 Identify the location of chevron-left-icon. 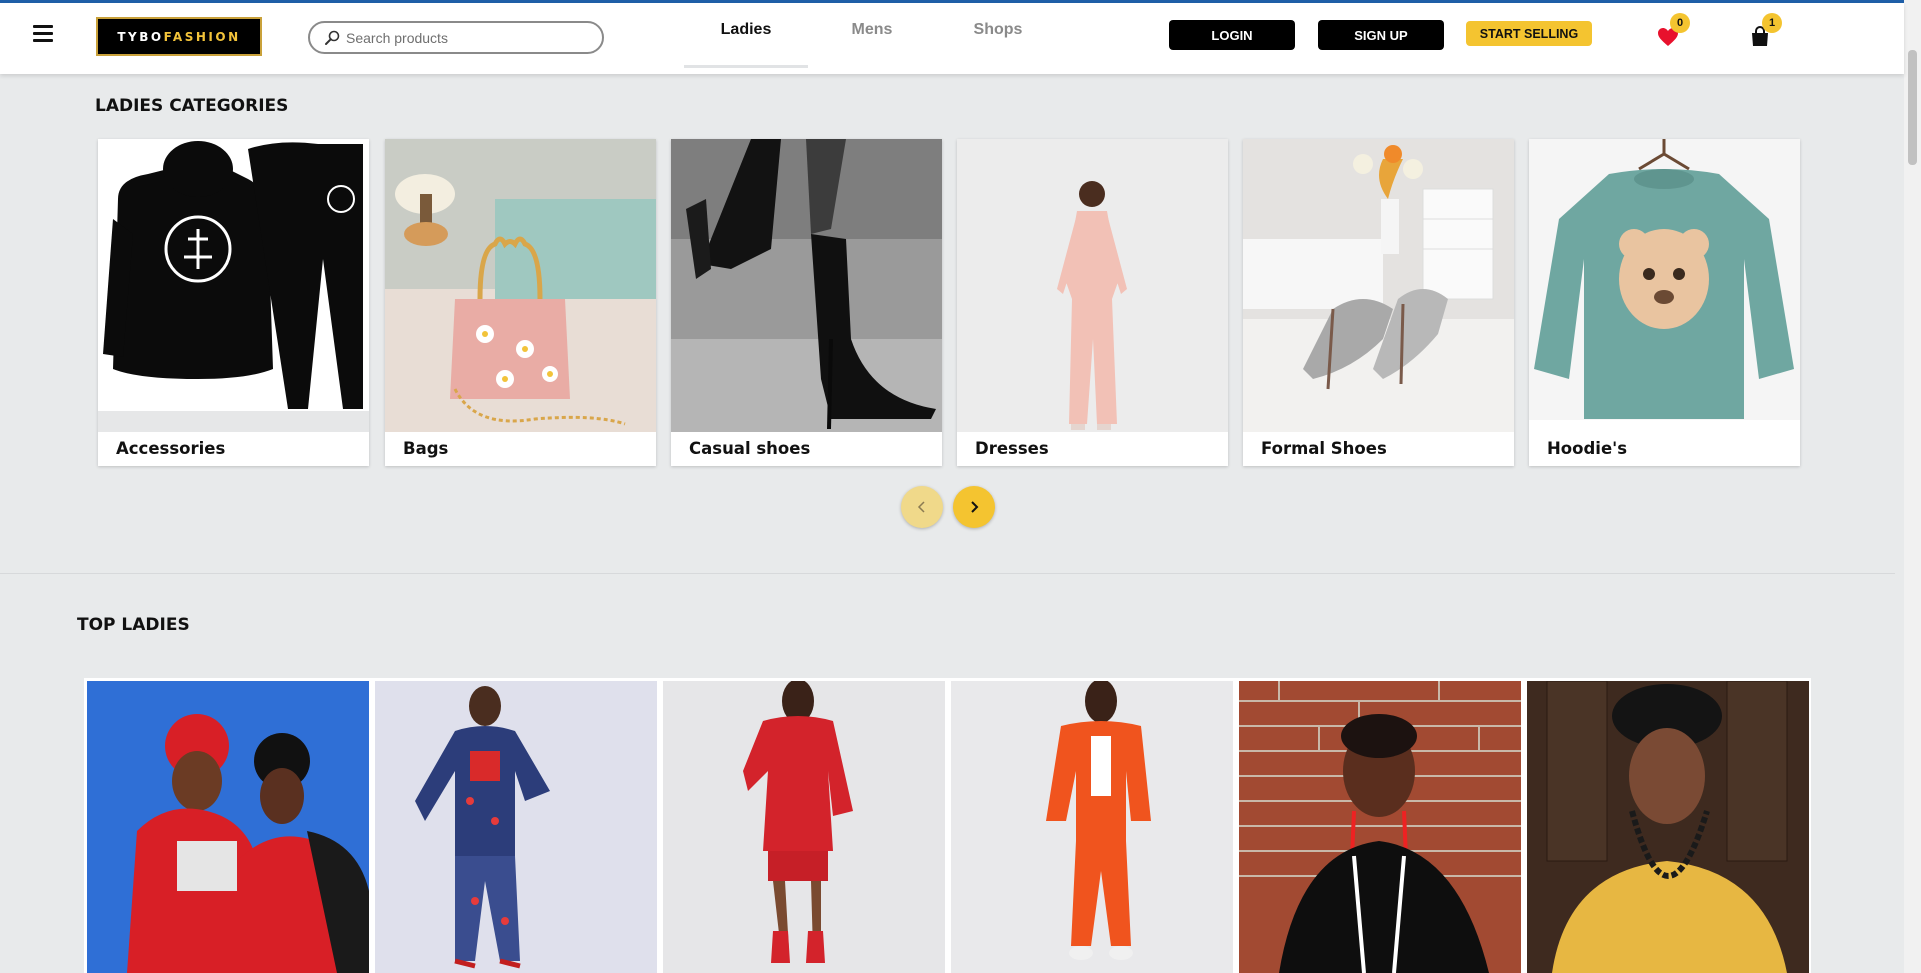
(921, 507).